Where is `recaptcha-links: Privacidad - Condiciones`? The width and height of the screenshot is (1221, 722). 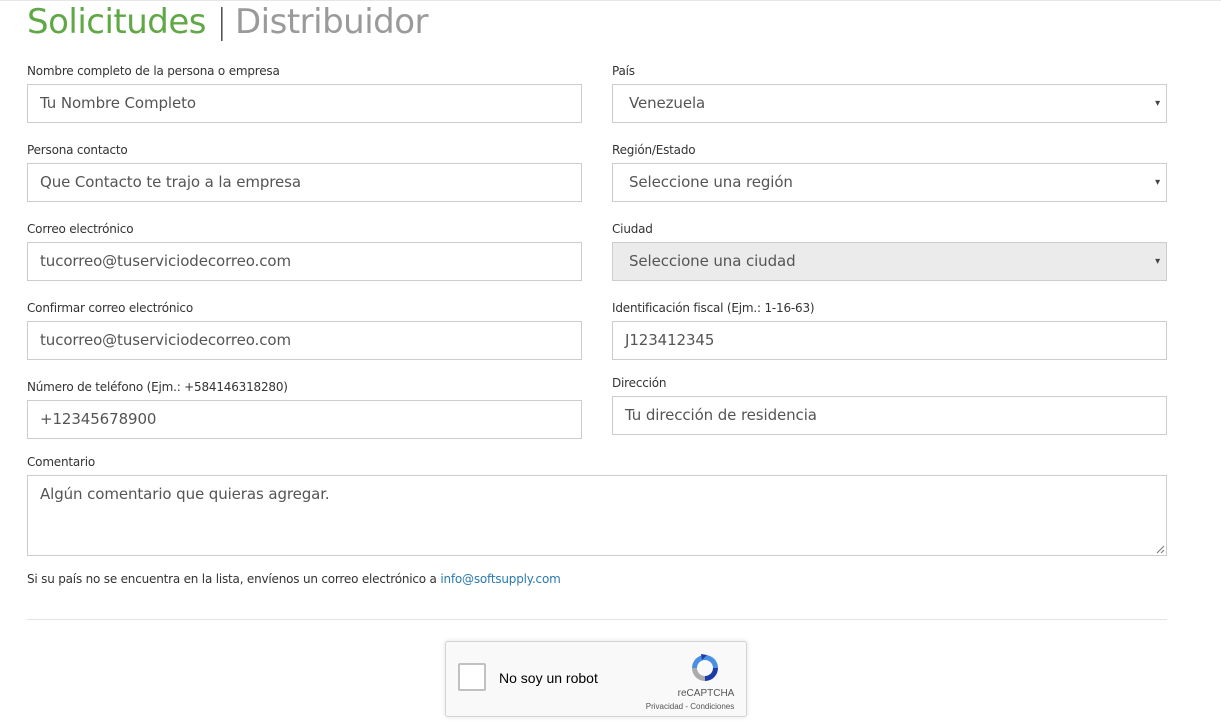
recaptcha-links: Privacidad - Condiciones is located at coordinates (690, 706).